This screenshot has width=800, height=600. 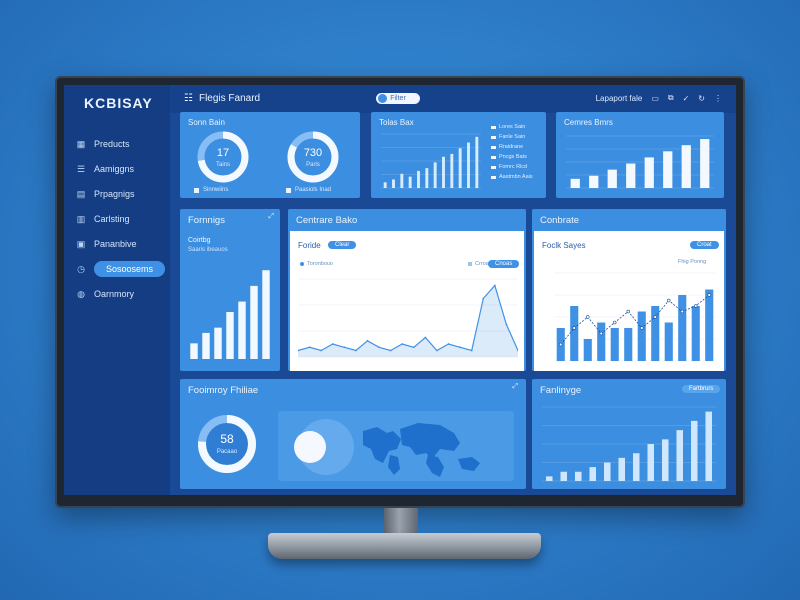 I want to click on sidebar-item-sosoosems: ◷ Sosoosems, so click(x=122, y=268).